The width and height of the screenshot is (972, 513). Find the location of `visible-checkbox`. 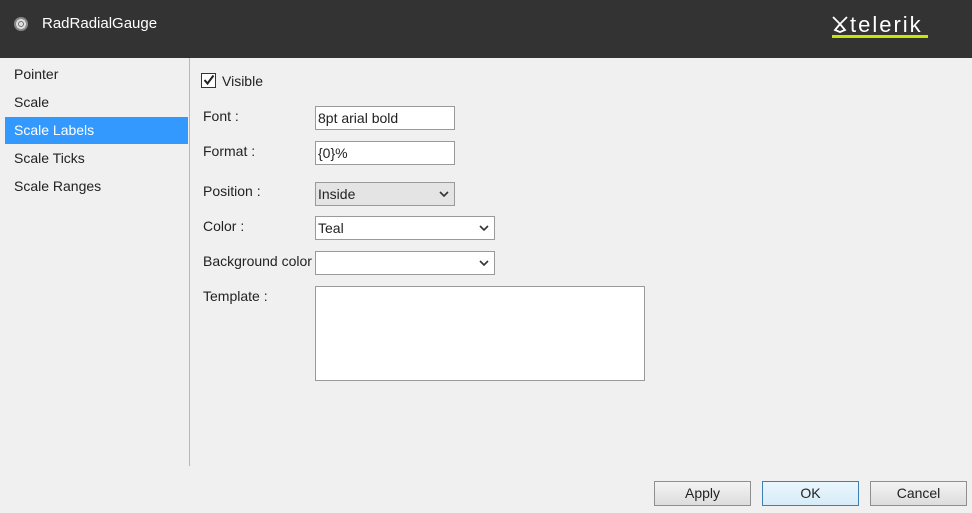

visible-checkbox is located at coordinates (208, 80).